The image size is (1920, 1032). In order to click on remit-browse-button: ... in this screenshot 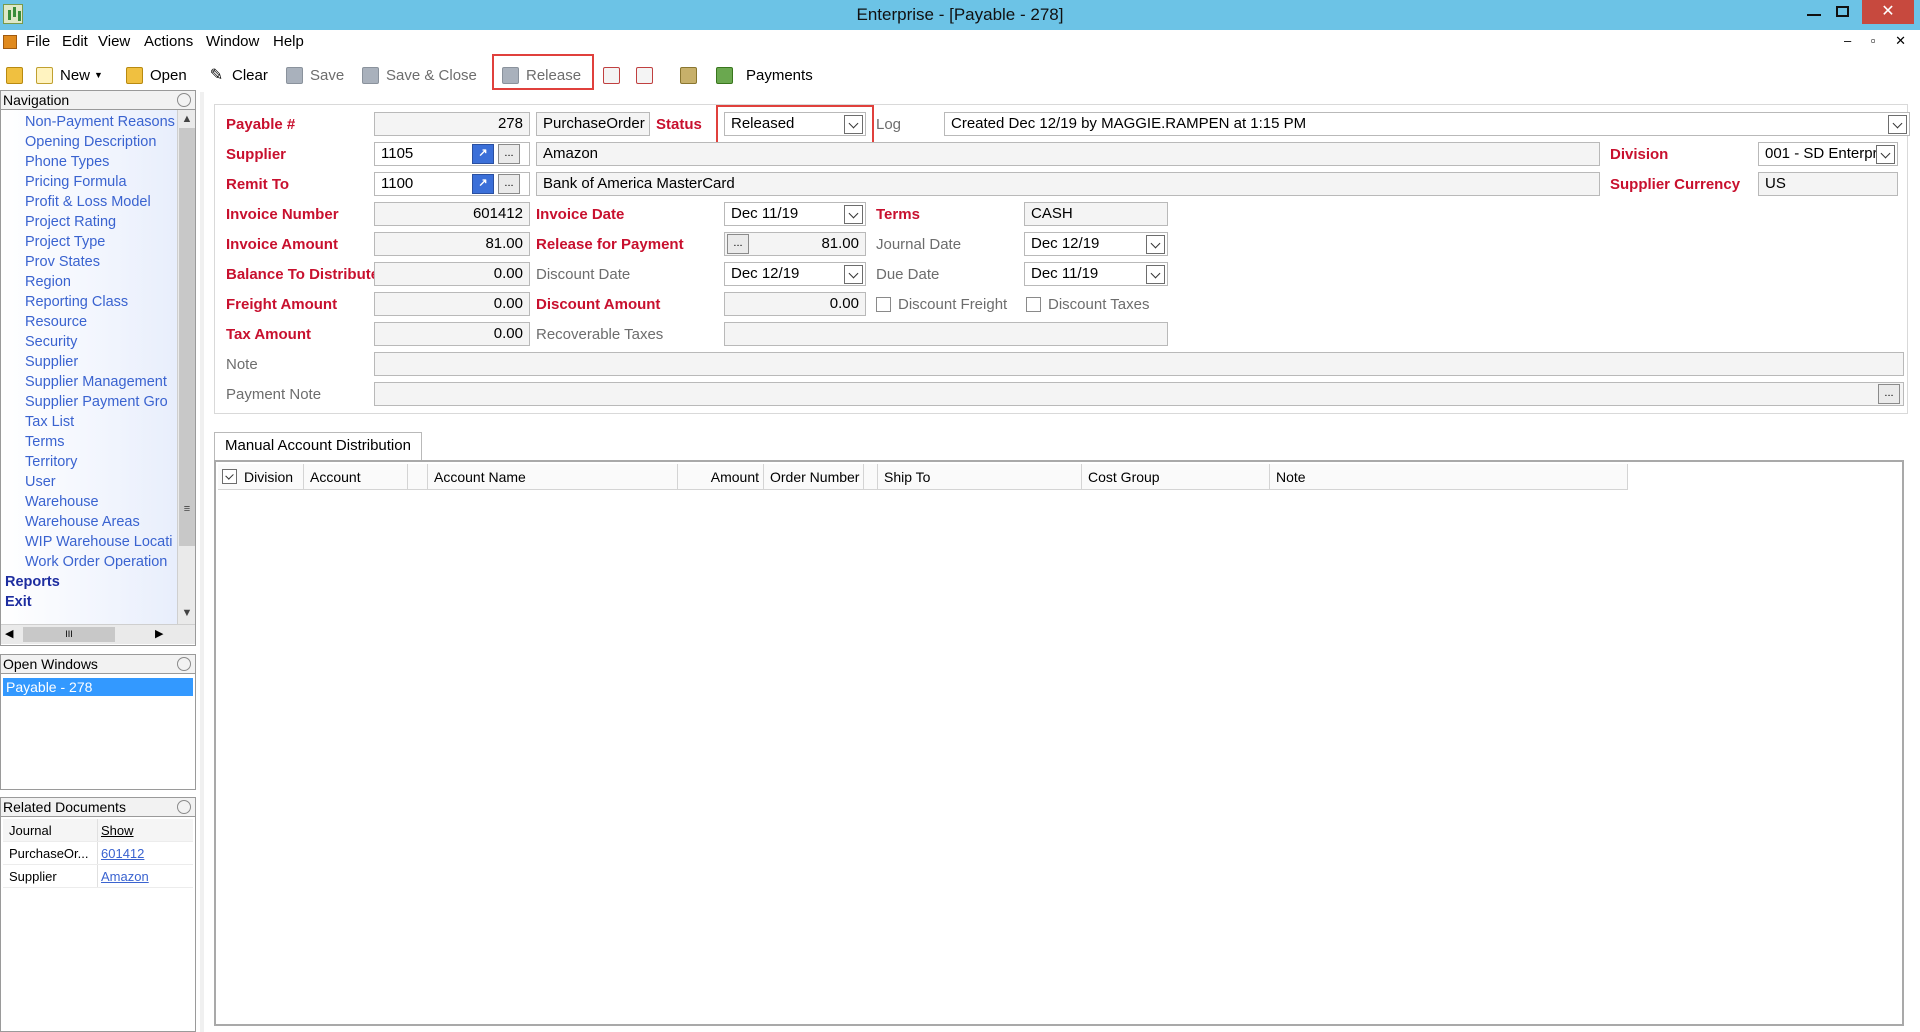, I will do `click(509, 184)`.